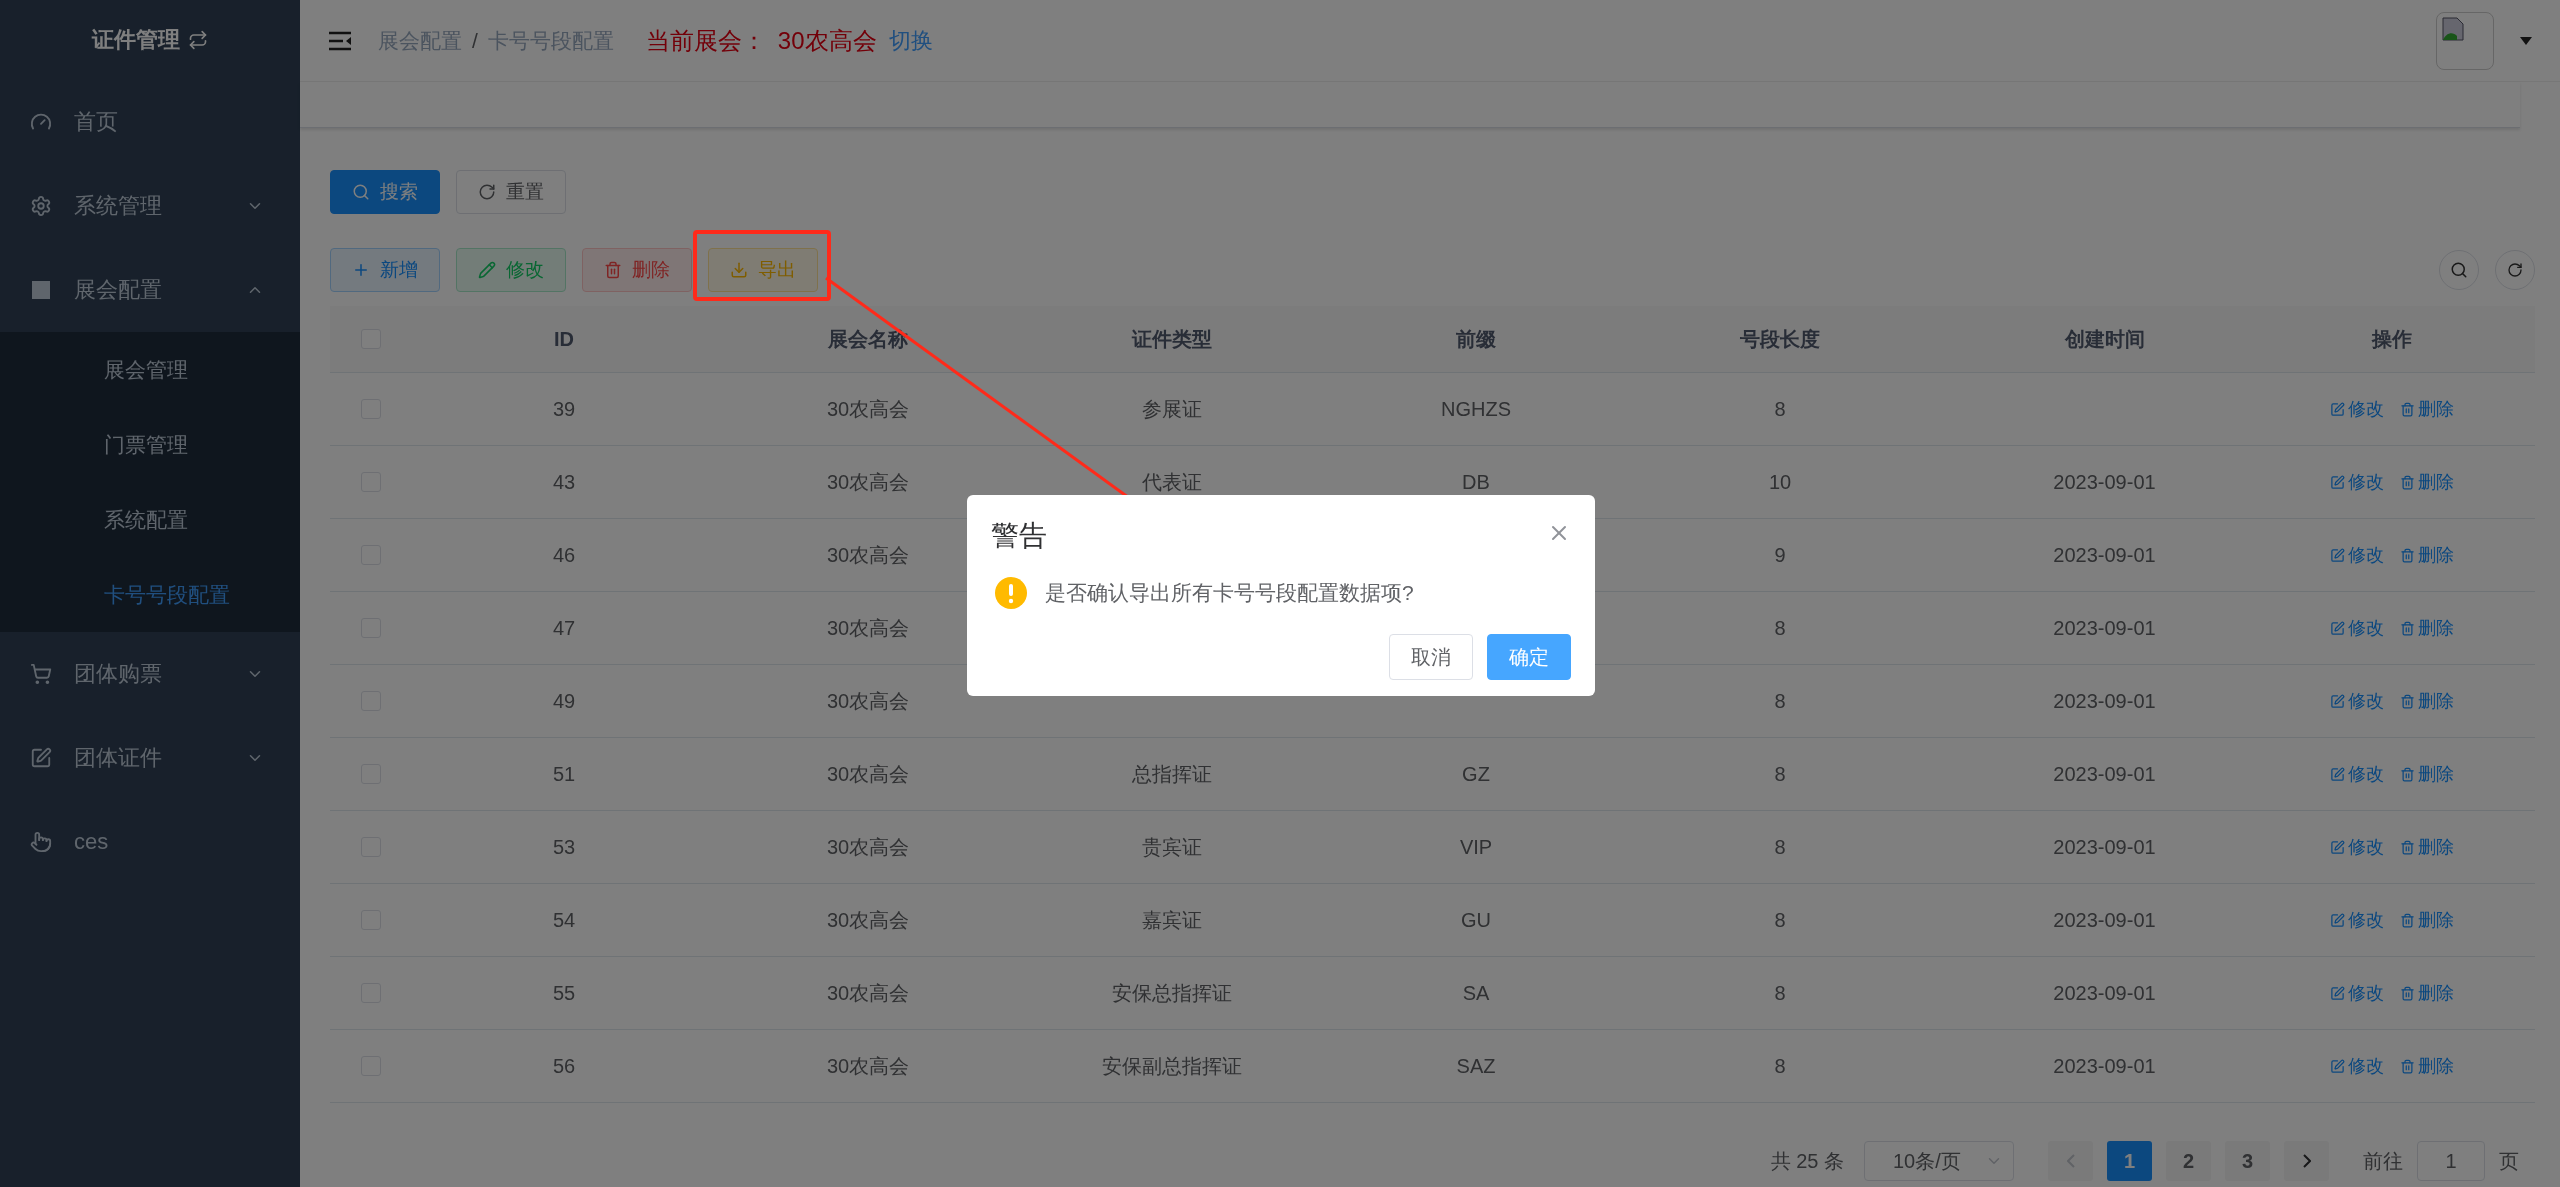 The width and height of the screenshot is (2560, 1187). I want to click on next-page-button, so click(2306, 1161).